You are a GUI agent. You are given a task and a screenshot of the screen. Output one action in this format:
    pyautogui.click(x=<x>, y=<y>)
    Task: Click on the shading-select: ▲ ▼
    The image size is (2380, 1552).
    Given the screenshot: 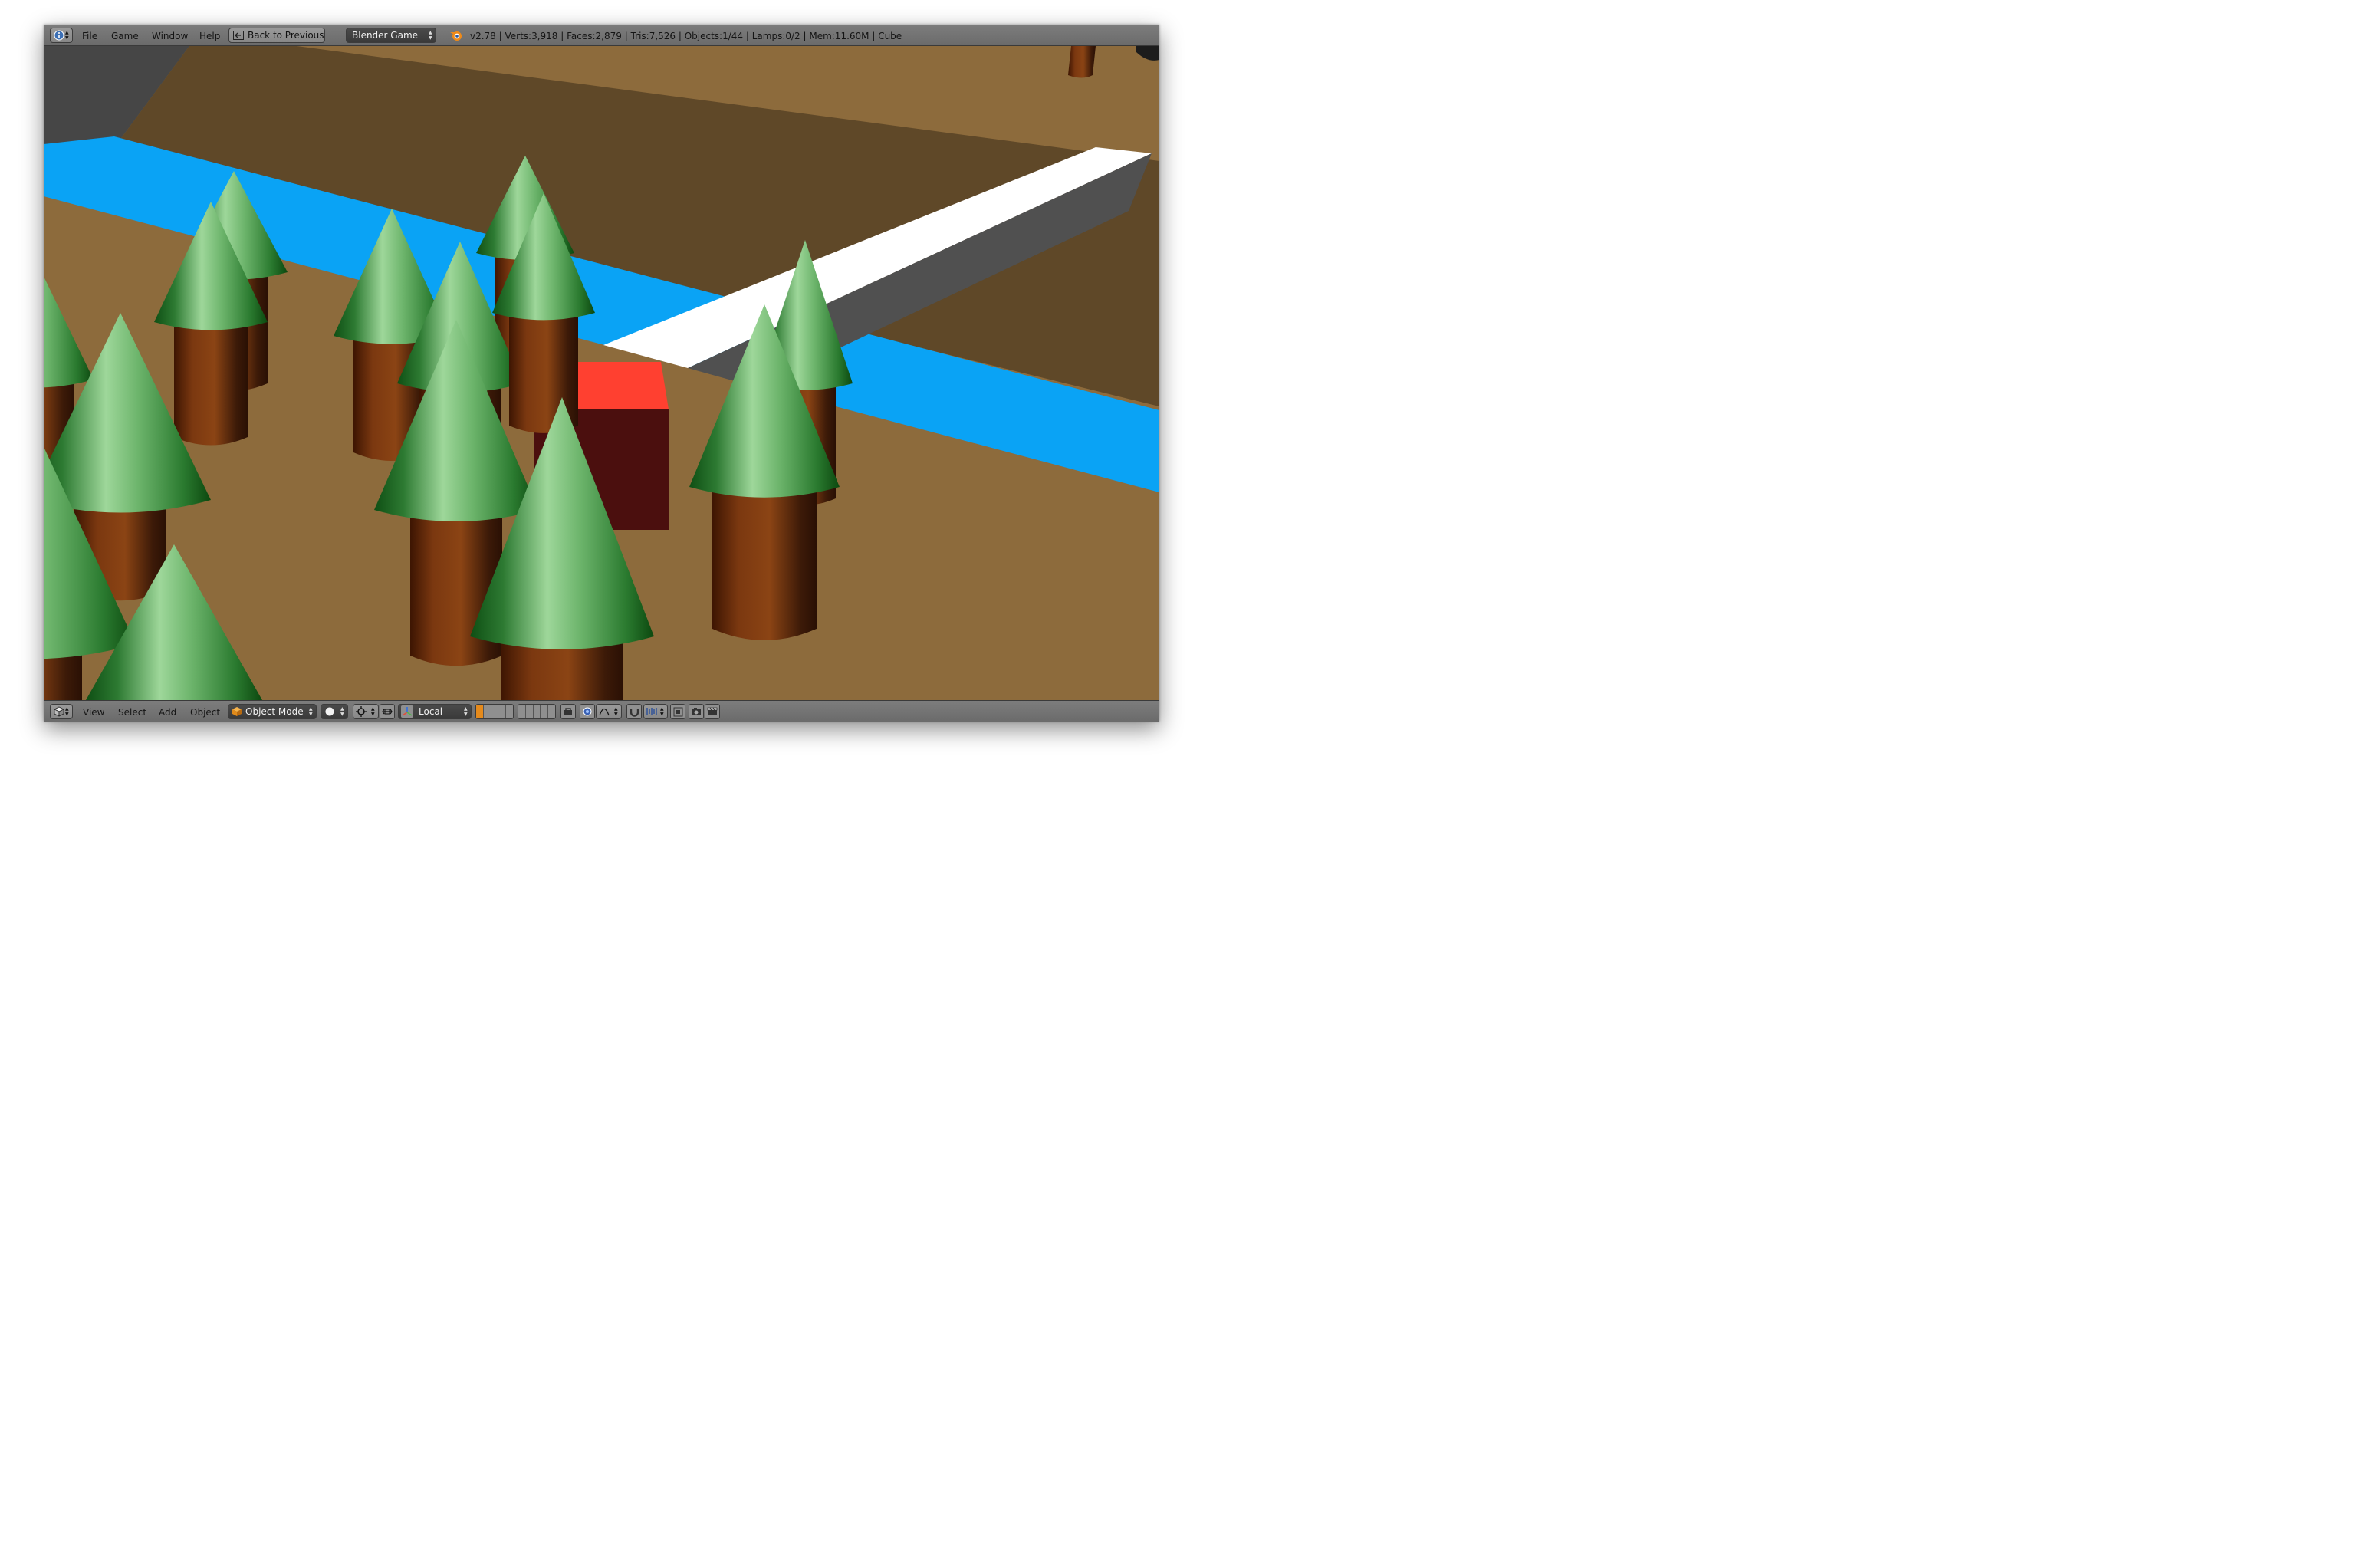 What is the action you would take?
    pyautogui.click(x=335, y=711)
    